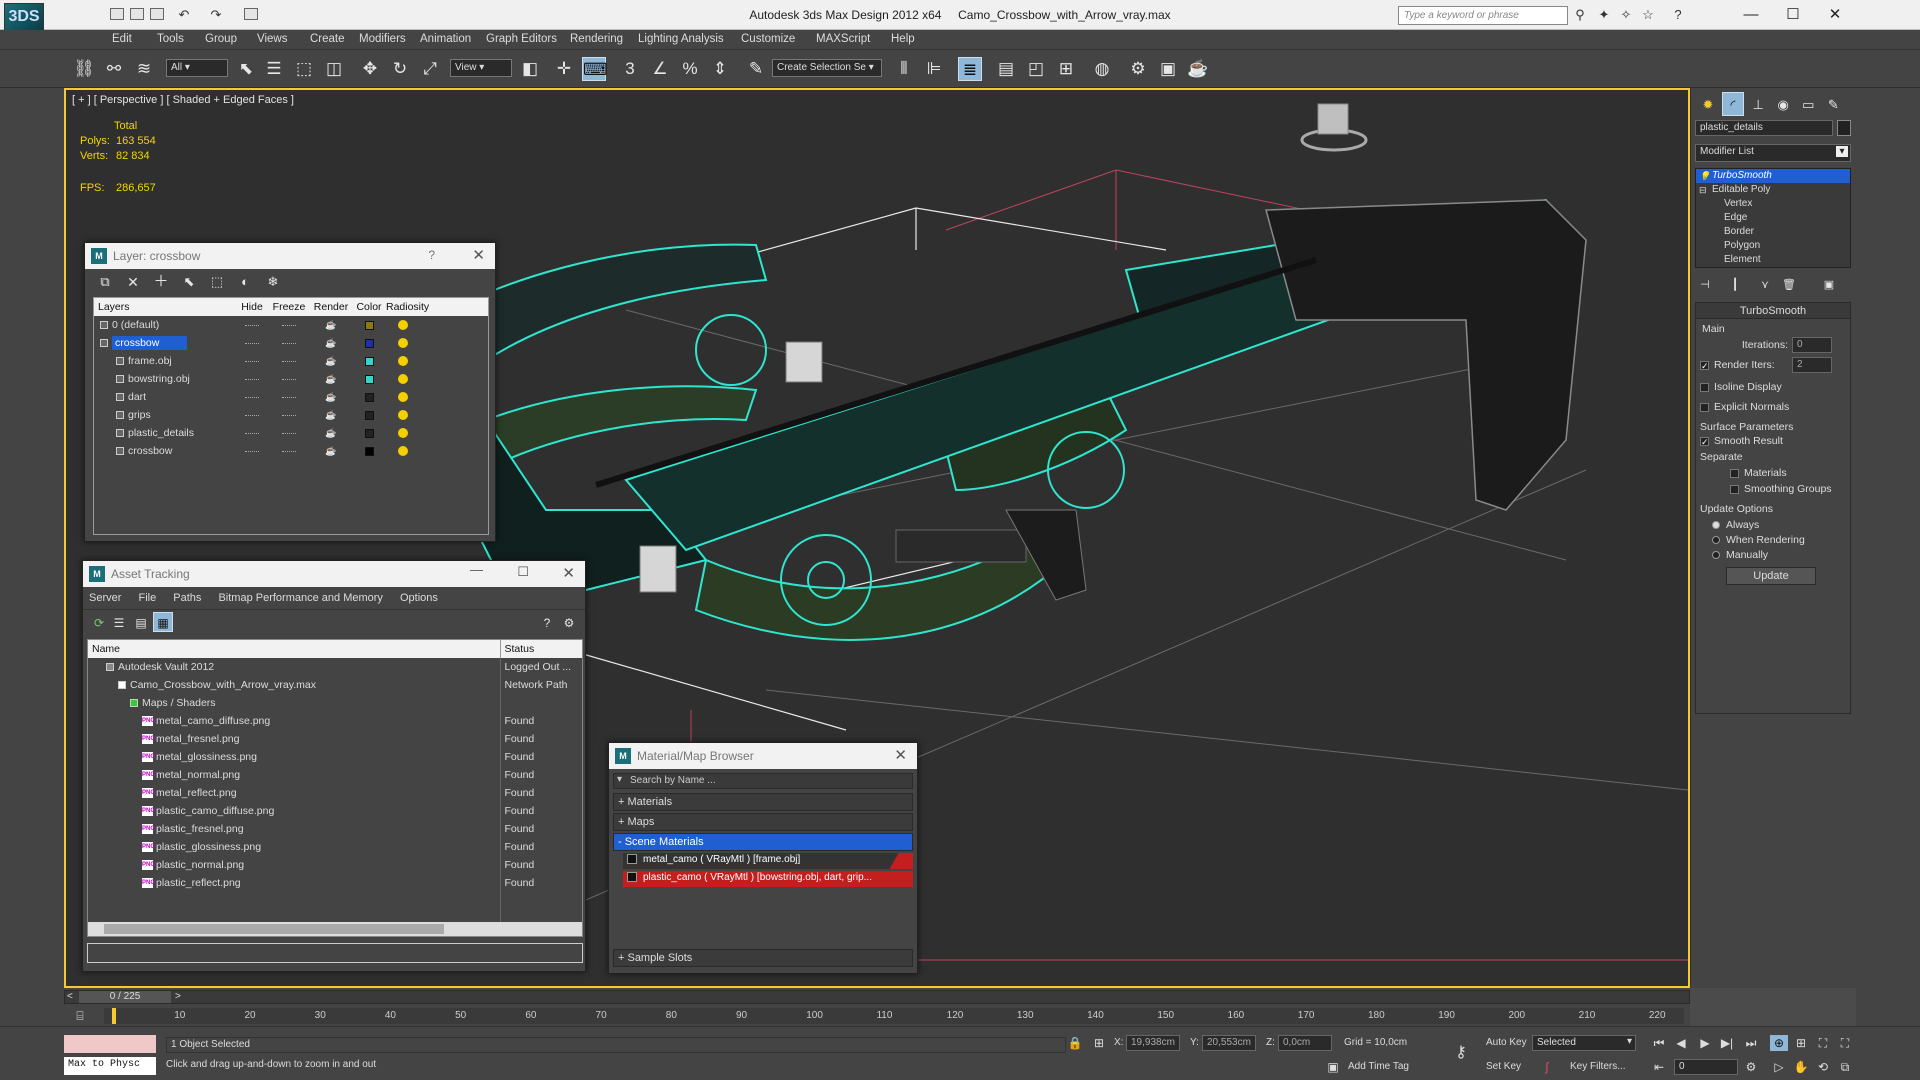 Image resolution: width=1920 pixels, height=1080 pixels. Describe the element at coordinates (1773, 218) in the screenshot. I see `modifier-stack-item: Edge` at that location.